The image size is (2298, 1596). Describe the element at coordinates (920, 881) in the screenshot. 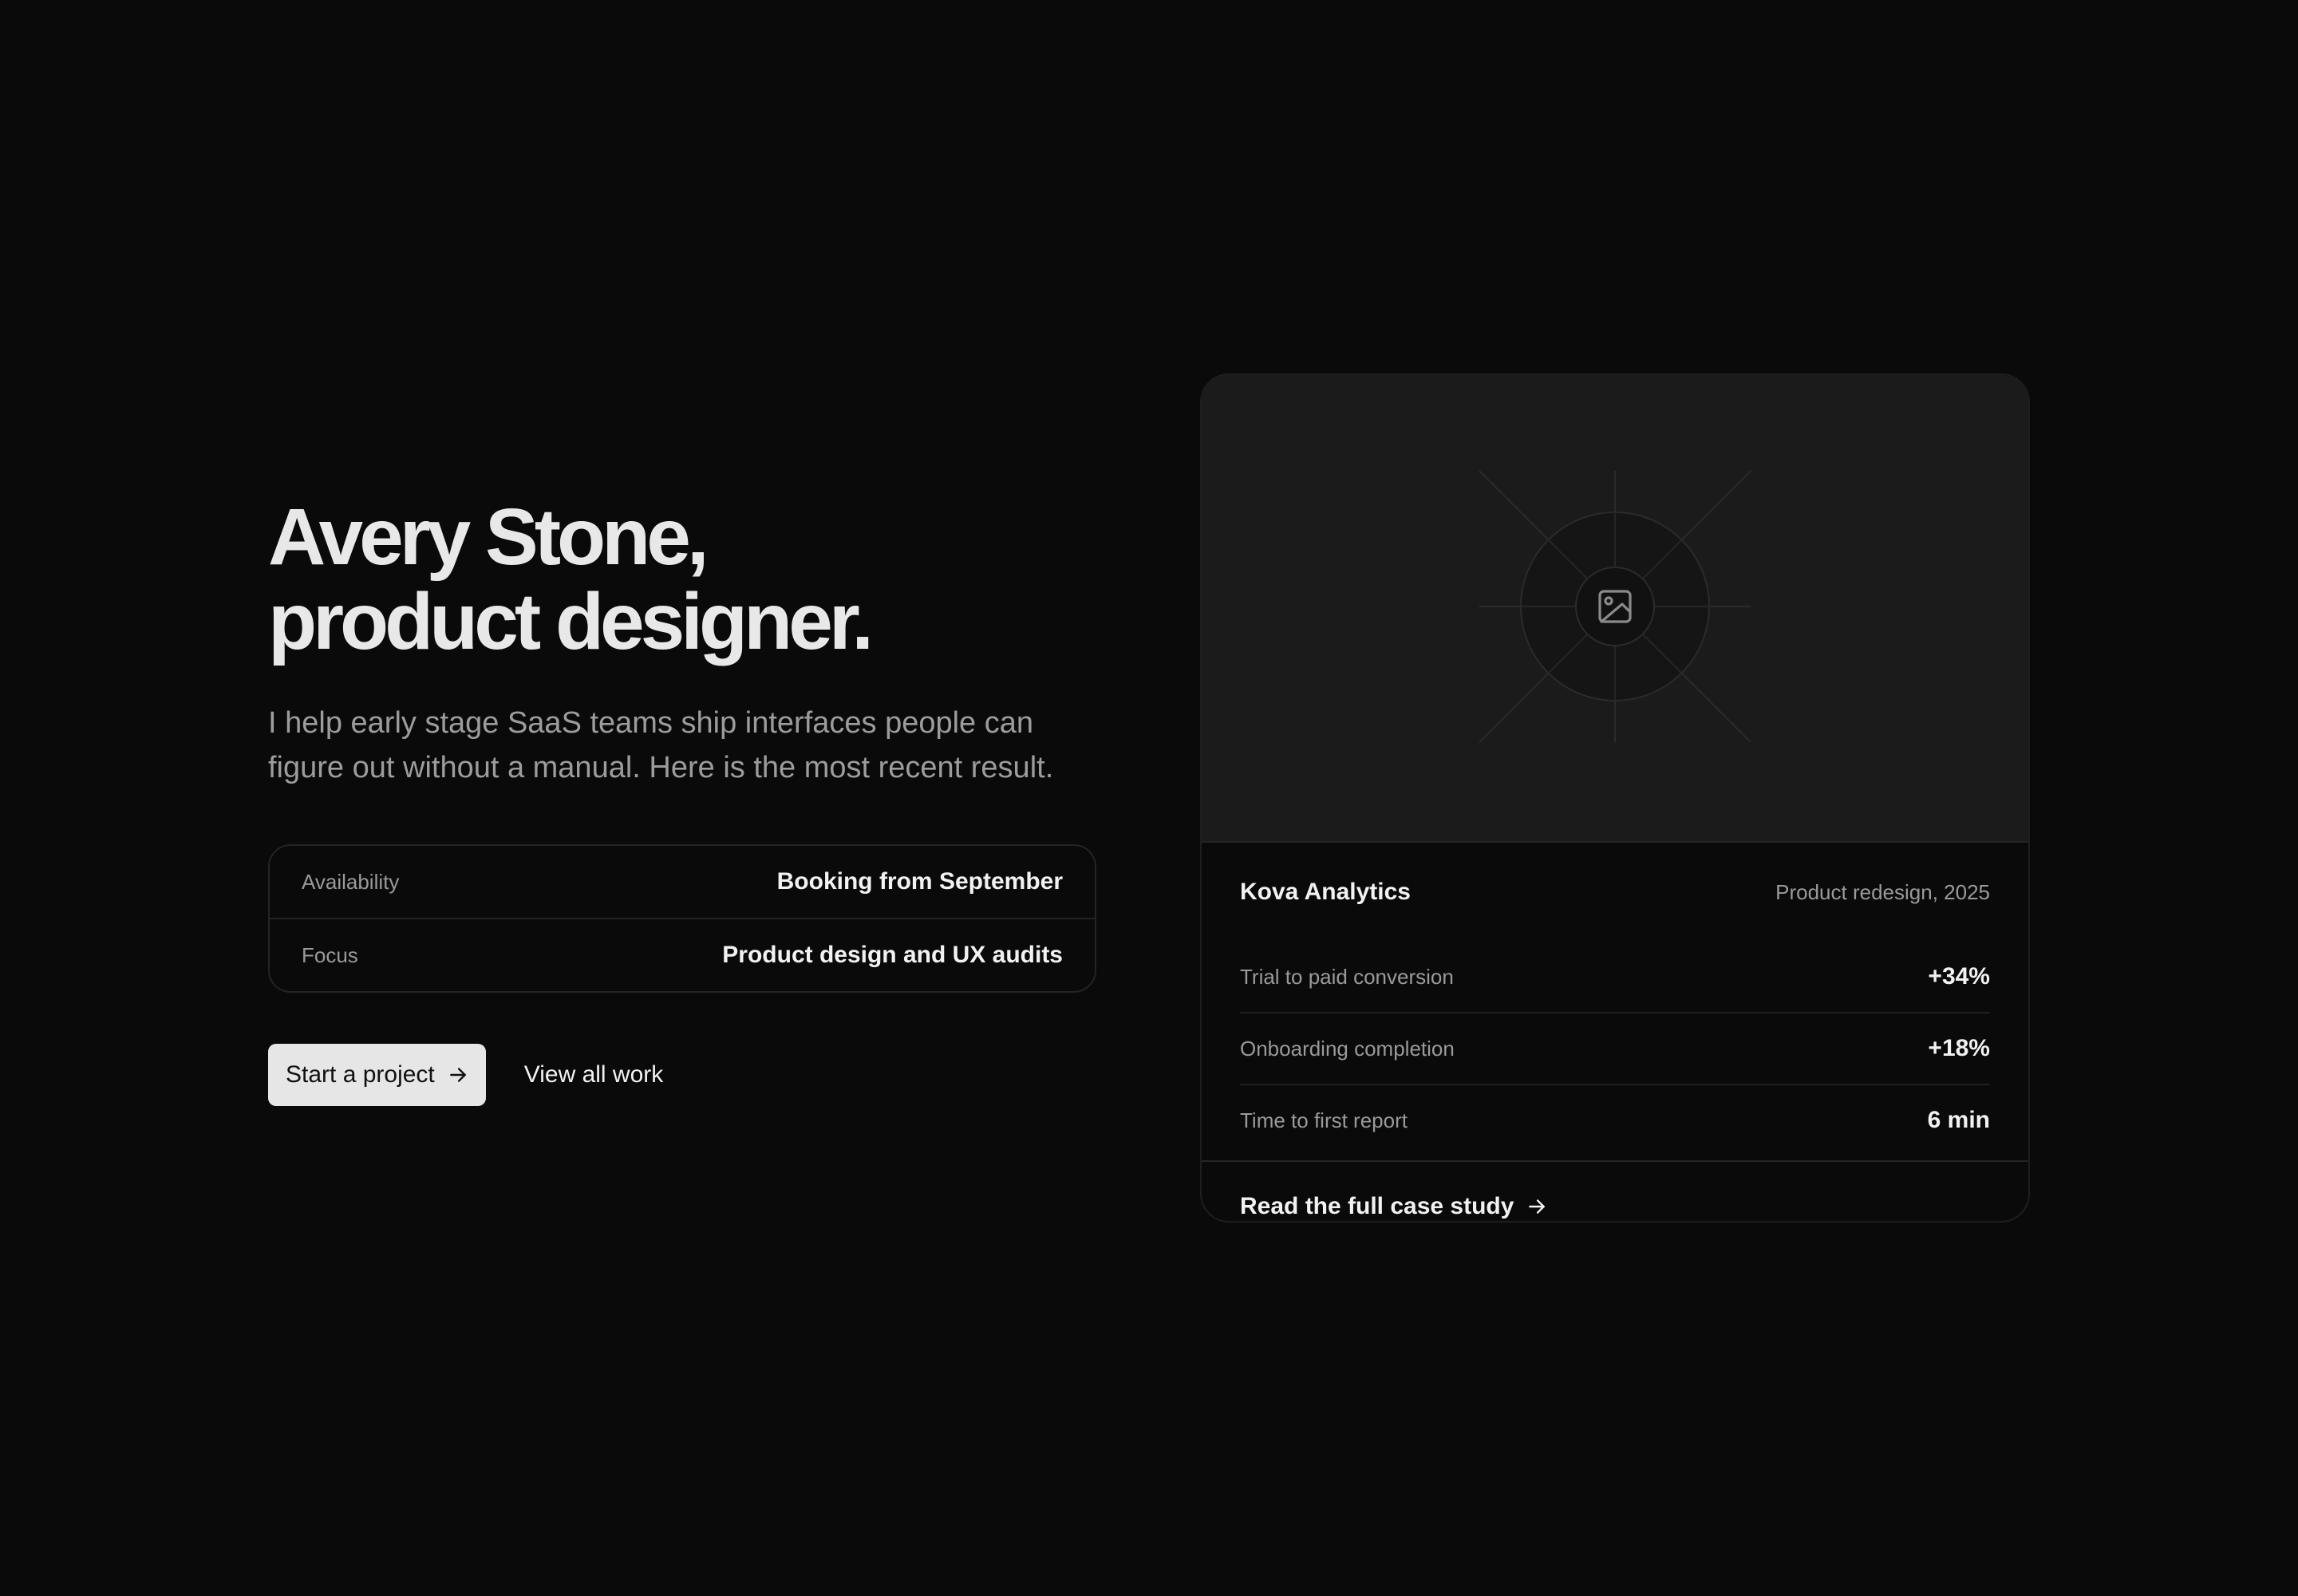

I see `fact-value: Booking from September` at that location.